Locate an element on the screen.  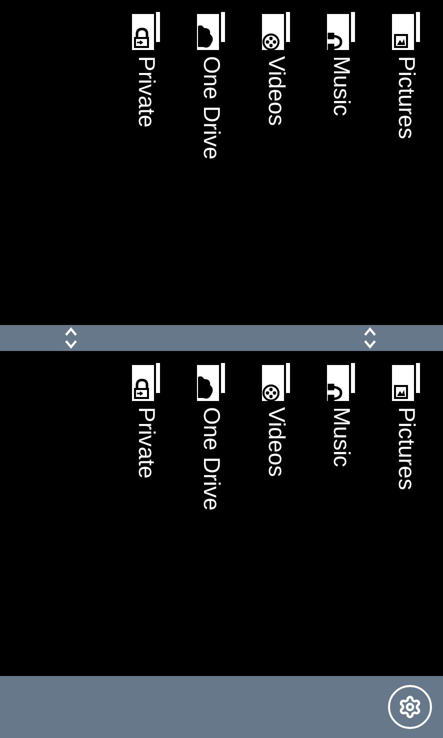
settings-icon is located at coordinates (410, 707).